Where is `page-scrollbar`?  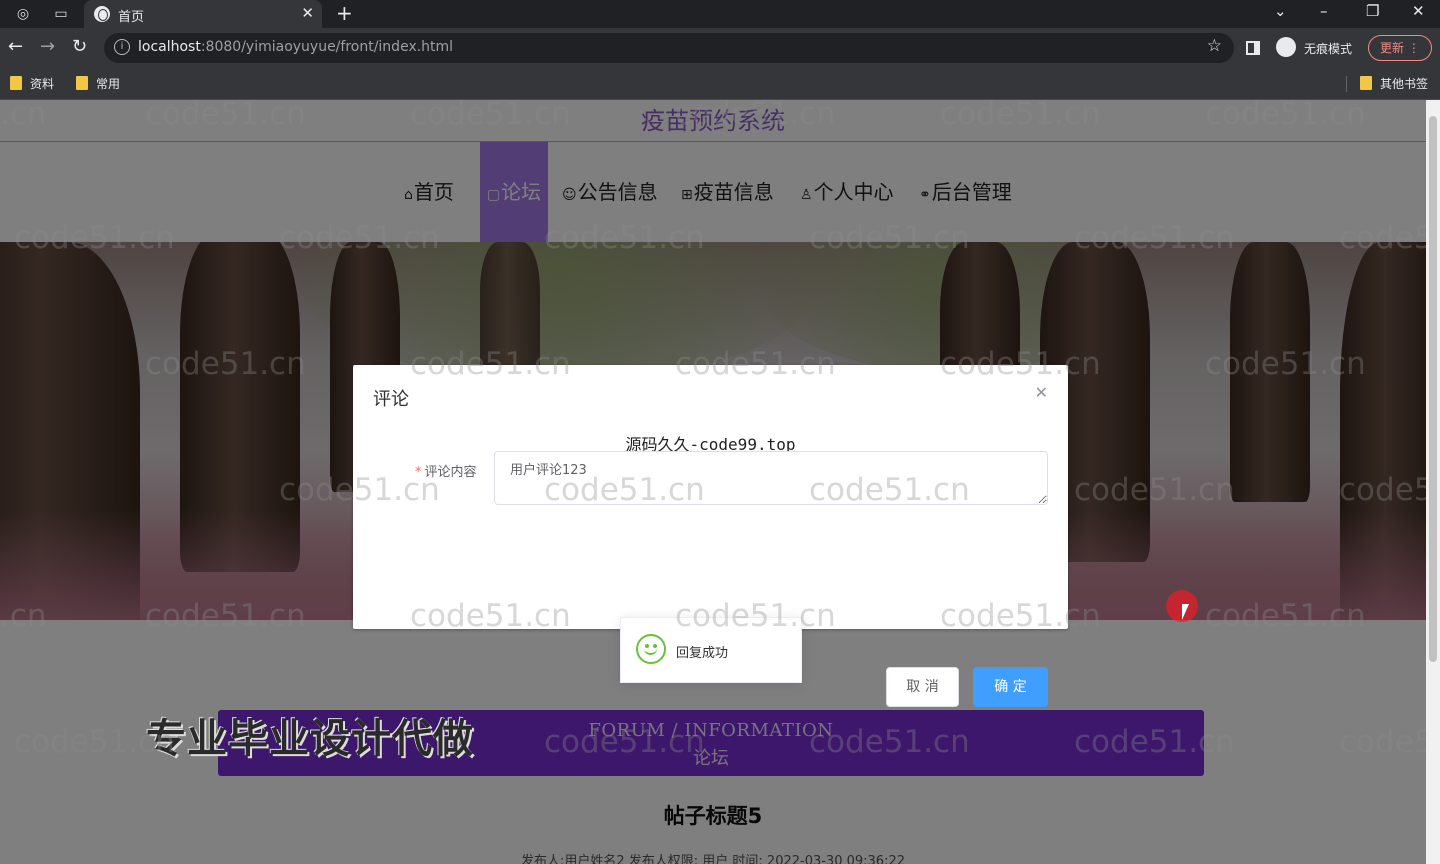
page-scrollbar is located at coordinates (1433, 482).